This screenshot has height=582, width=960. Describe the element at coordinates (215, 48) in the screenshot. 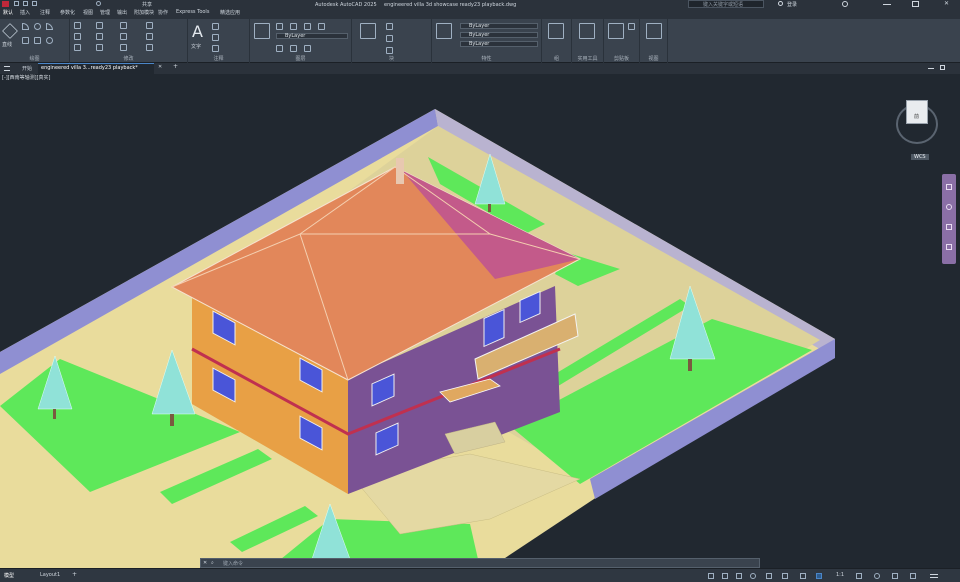

I see `table-icon` at that location.